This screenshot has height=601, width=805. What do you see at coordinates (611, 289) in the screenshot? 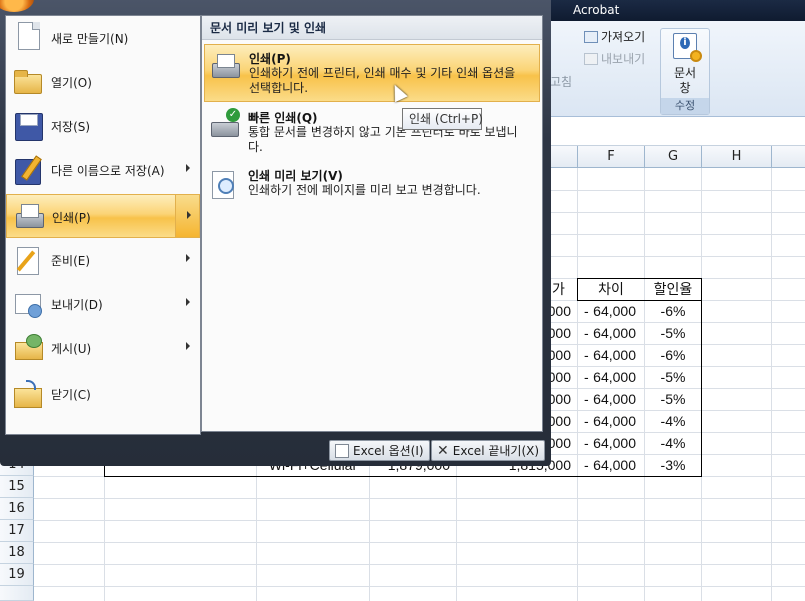
I see `header-cell-diff: 차이` at bounding box center [611, 289].